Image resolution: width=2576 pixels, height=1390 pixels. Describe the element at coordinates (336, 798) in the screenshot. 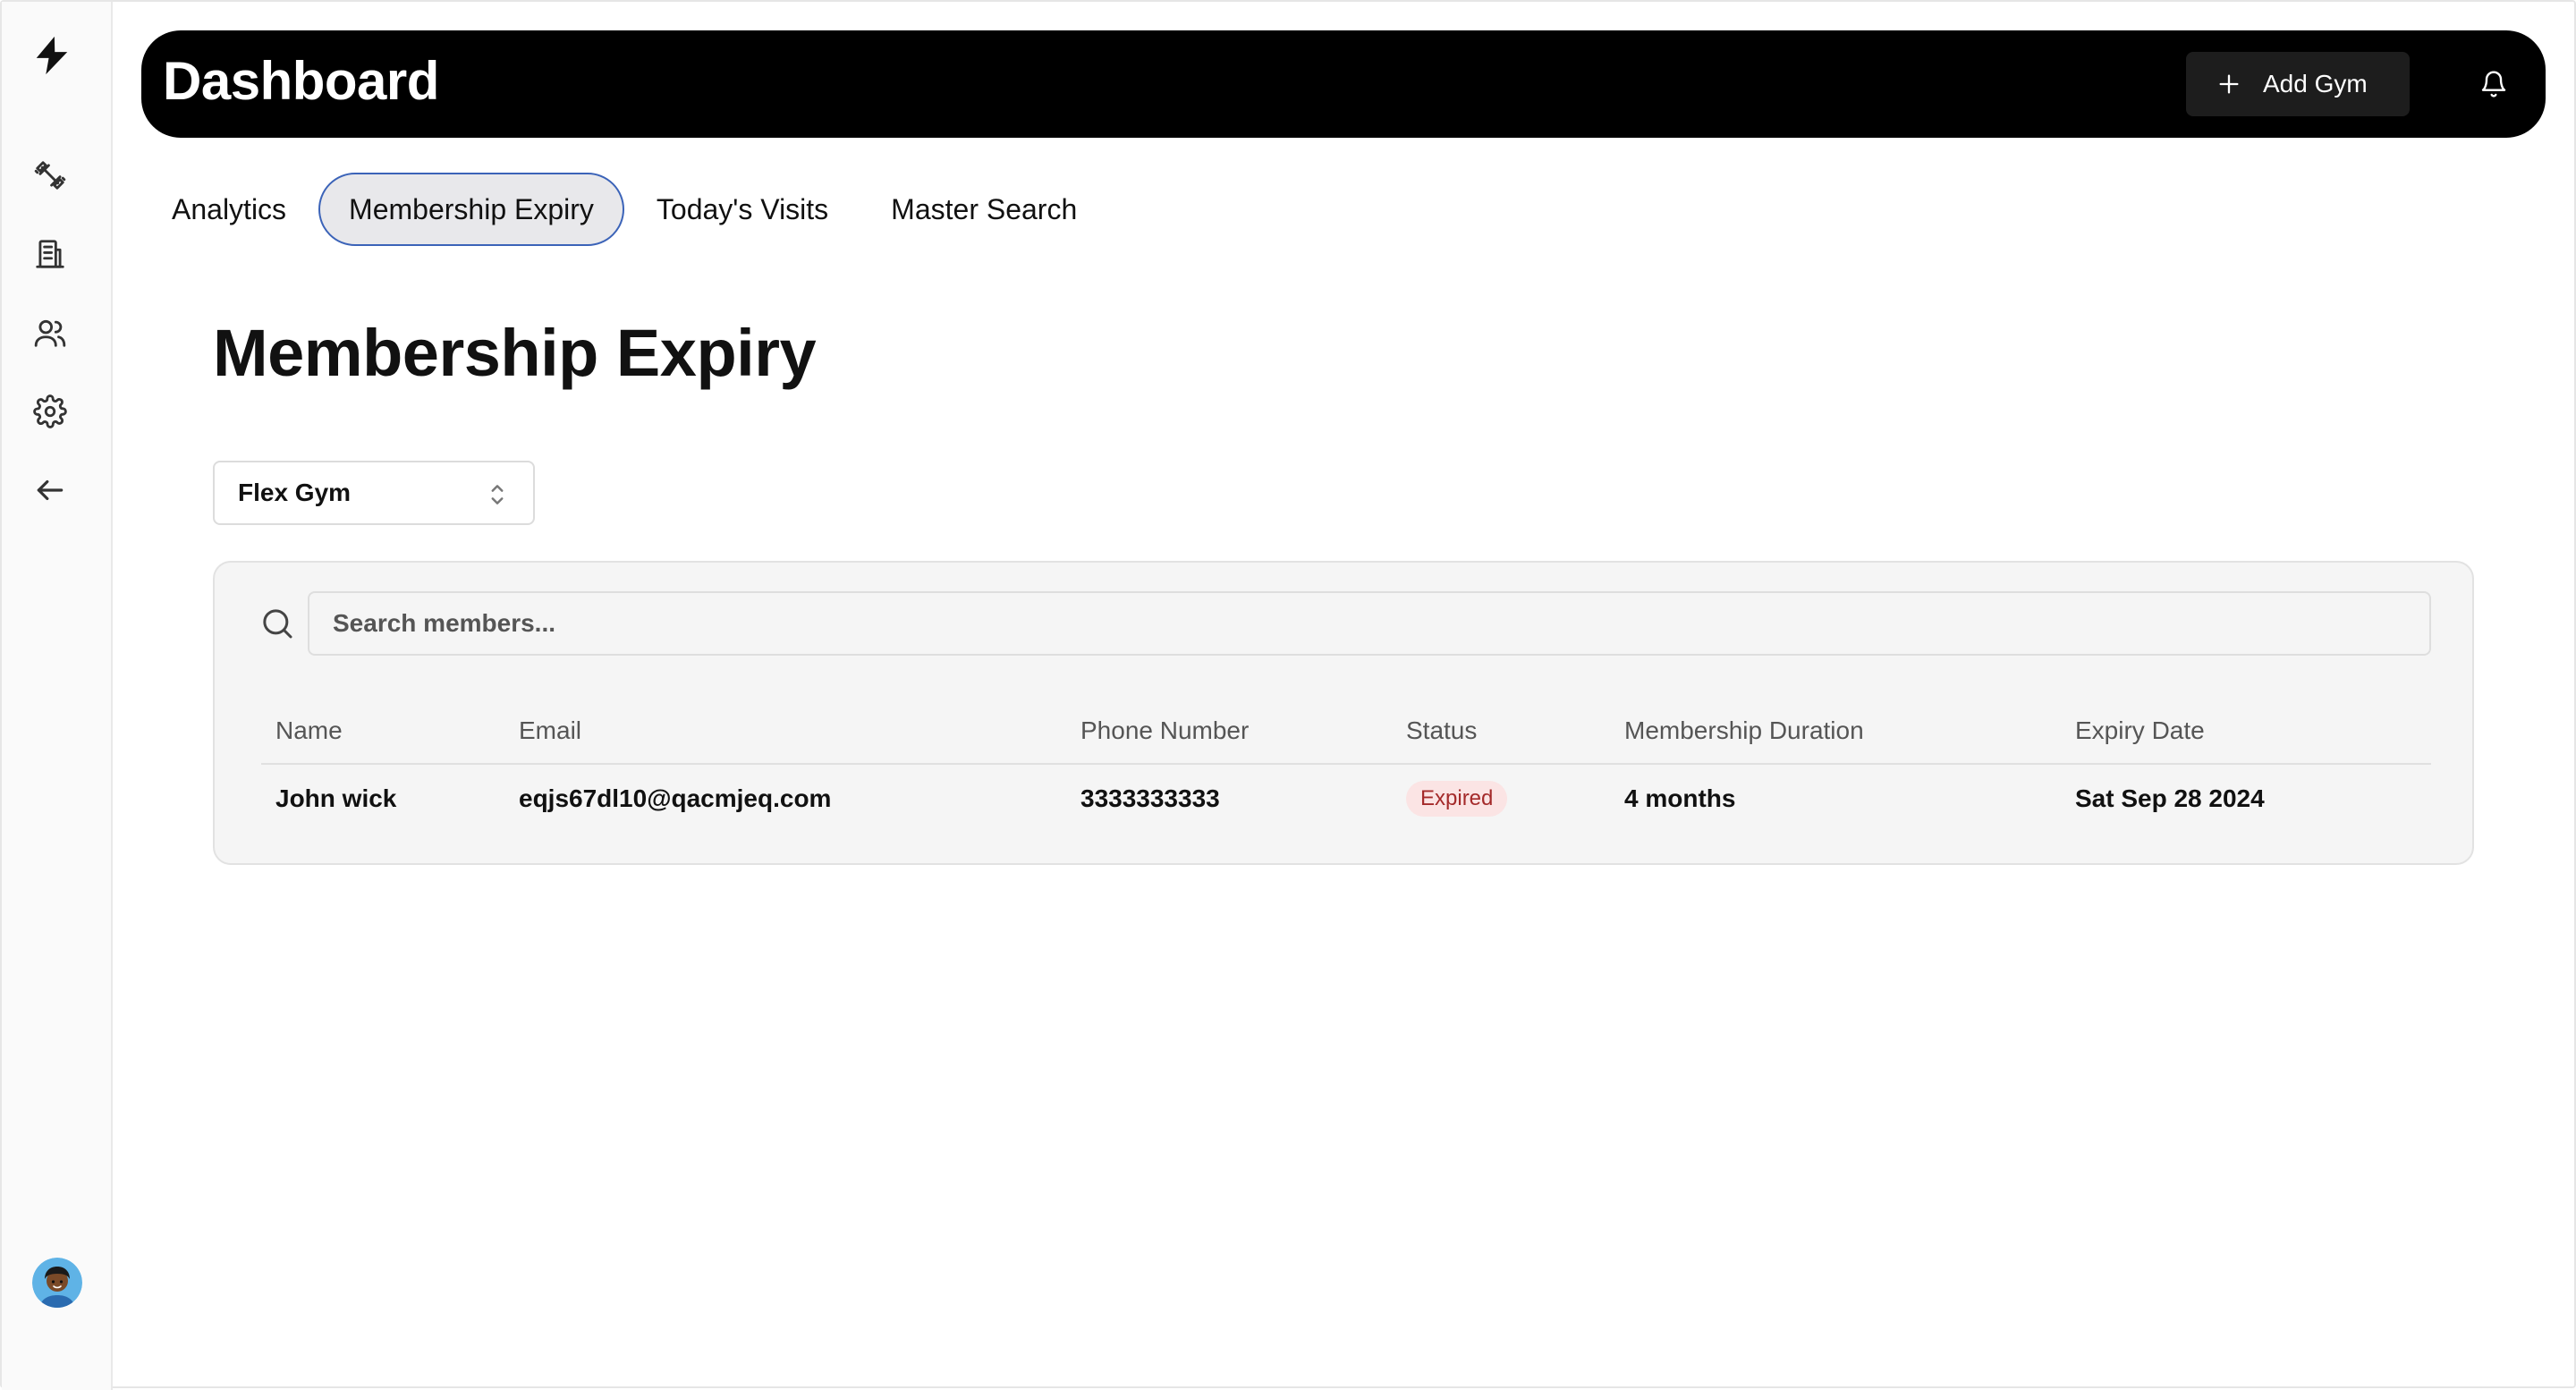

I see `cell-name: John wick` at that location.